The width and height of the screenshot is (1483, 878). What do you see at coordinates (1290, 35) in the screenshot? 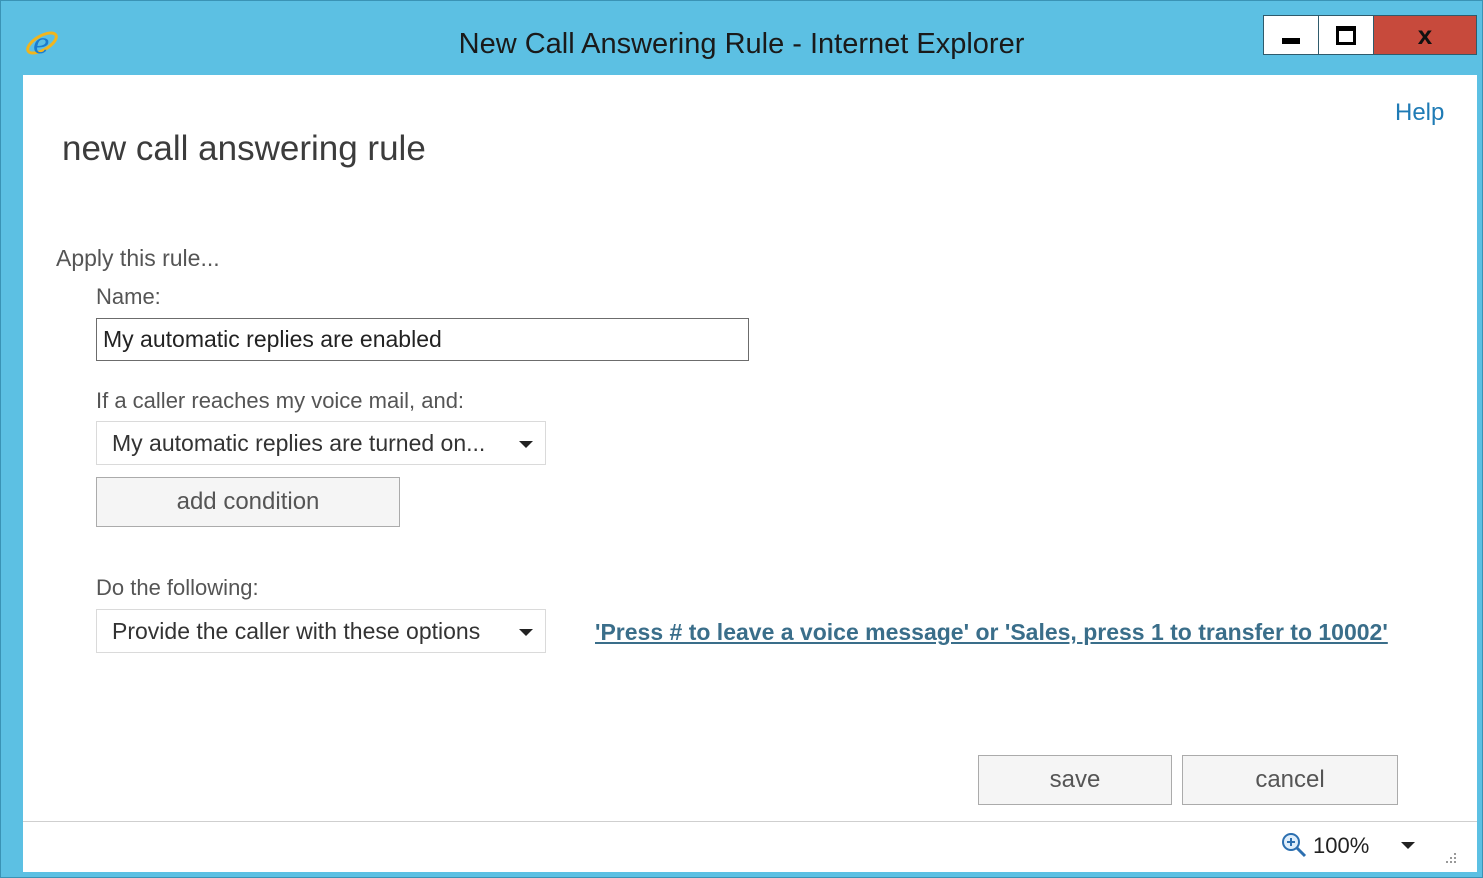
I see `minimize-button` at bounding box center [1290, 35].